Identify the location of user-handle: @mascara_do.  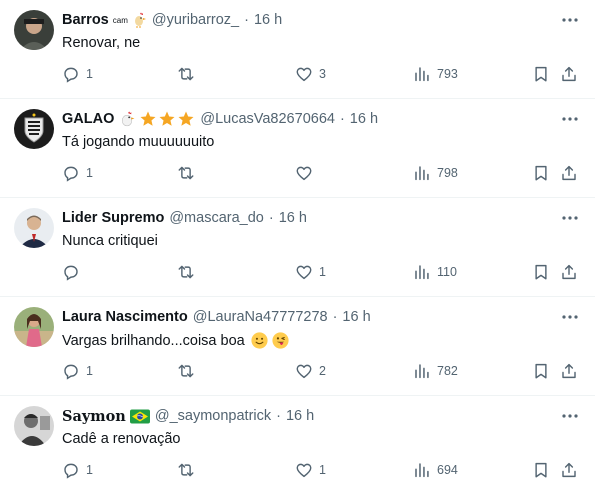
(216, 218).